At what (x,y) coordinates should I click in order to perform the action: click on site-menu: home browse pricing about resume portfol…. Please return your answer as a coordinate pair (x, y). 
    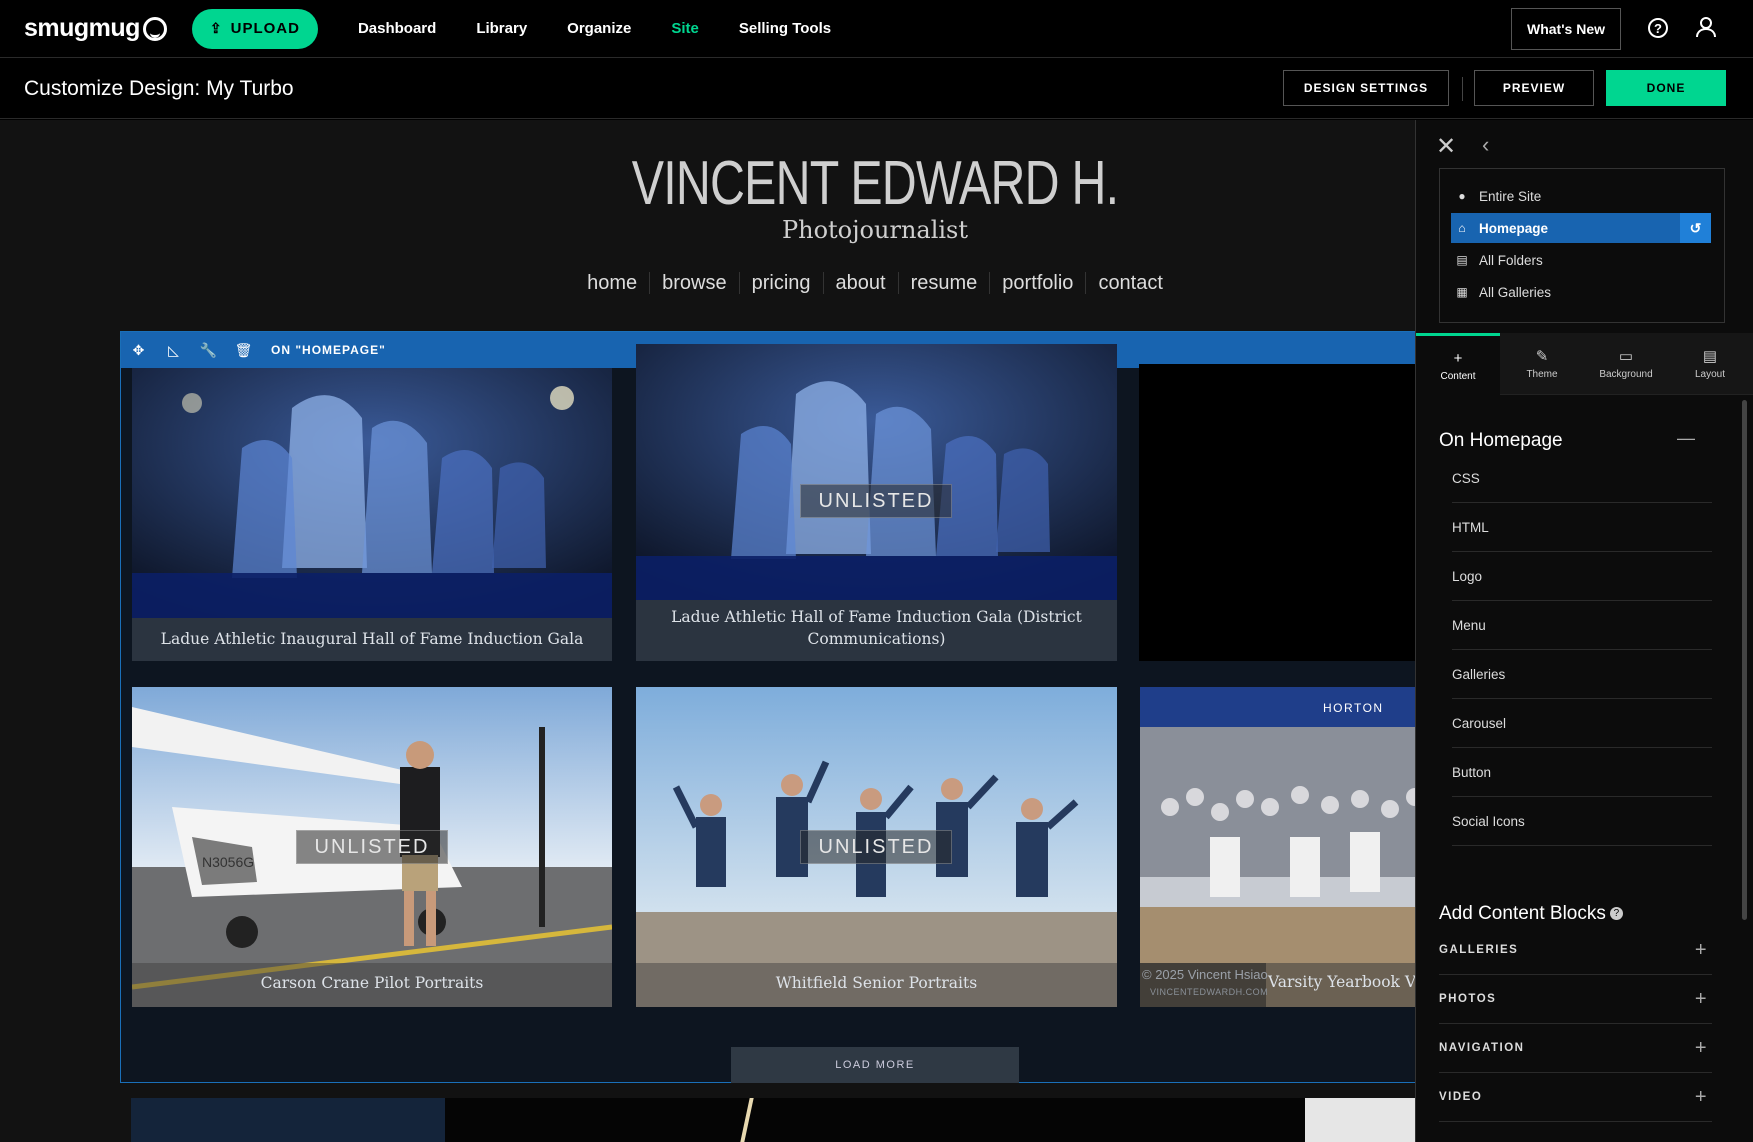
    Looking at the image, I should click on (707, 283).